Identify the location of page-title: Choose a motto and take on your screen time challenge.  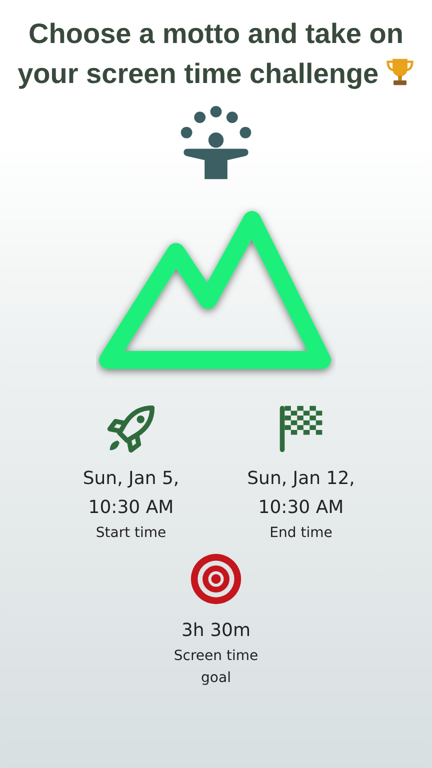
(216, 54).